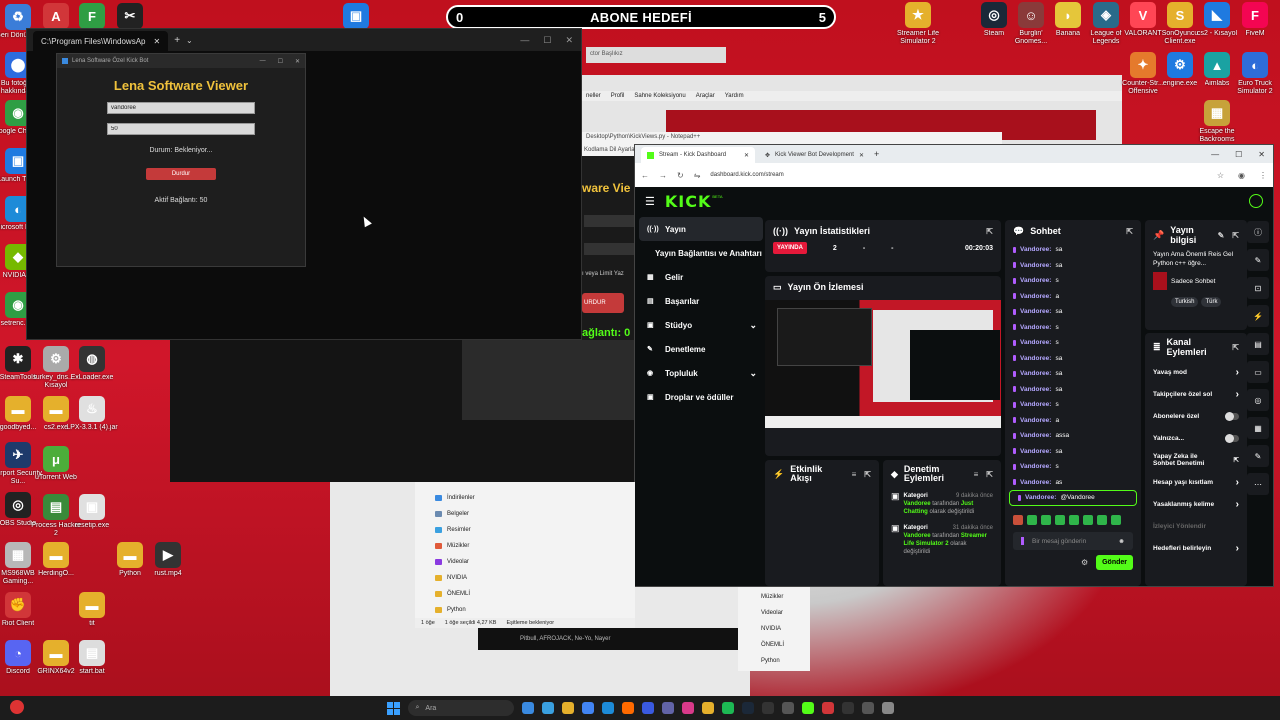  Describe the element at coordinates (593, 96) in the screenshot. I see `menu-item: neller` at that location.